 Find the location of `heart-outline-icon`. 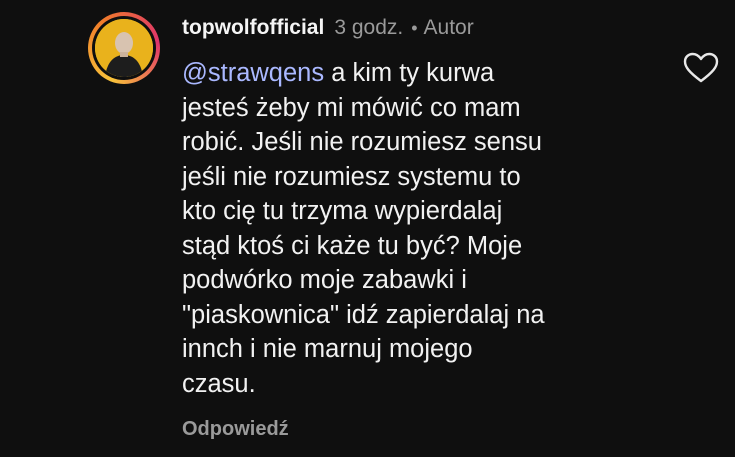

heart-outline-icon is located at coordinates (701, 67).